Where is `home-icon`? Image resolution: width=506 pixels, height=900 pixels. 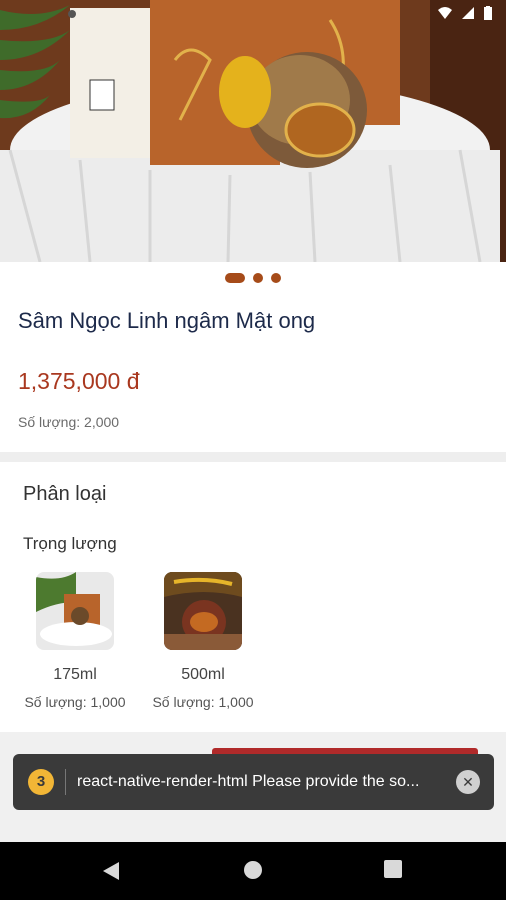 home-icon is located at coordinates (253, 872).